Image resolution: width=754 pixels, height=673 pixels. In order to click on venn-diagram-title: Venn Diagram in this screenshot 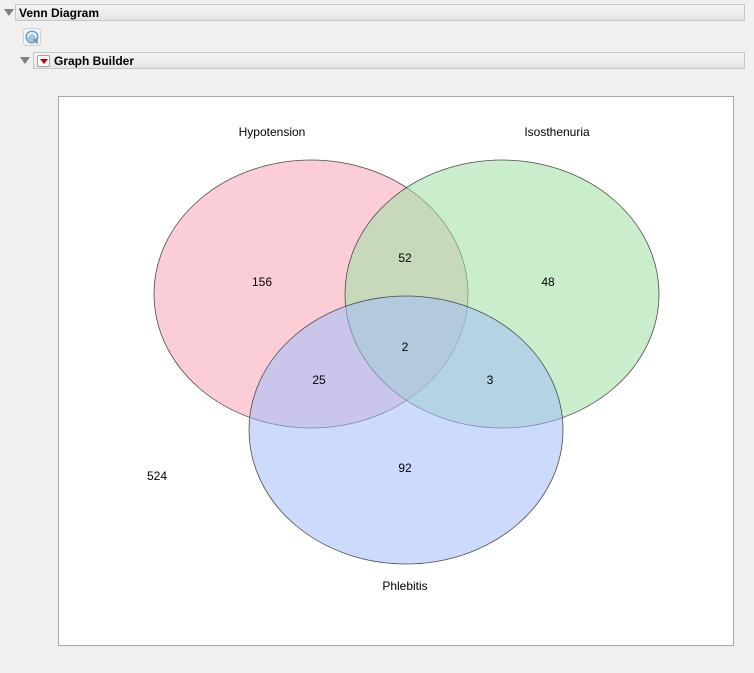, I will do `click(59, 13)`.